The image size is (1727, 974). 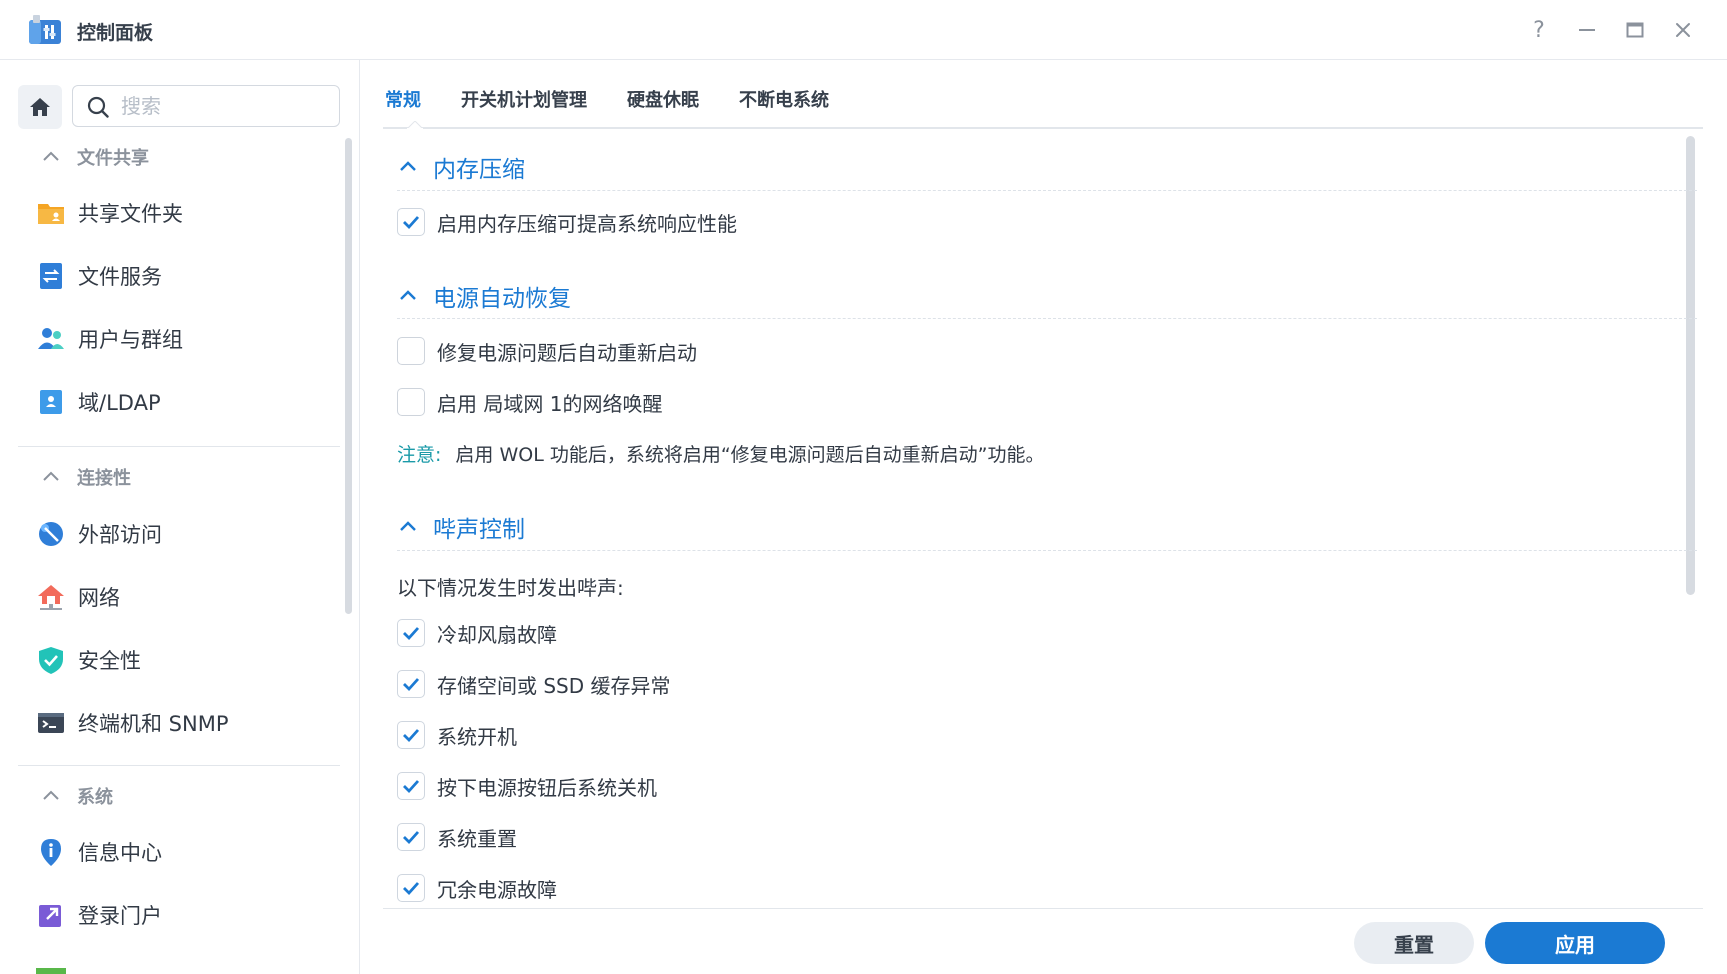 I want to click on section-title: 连接性, so click(x=104, y=478).